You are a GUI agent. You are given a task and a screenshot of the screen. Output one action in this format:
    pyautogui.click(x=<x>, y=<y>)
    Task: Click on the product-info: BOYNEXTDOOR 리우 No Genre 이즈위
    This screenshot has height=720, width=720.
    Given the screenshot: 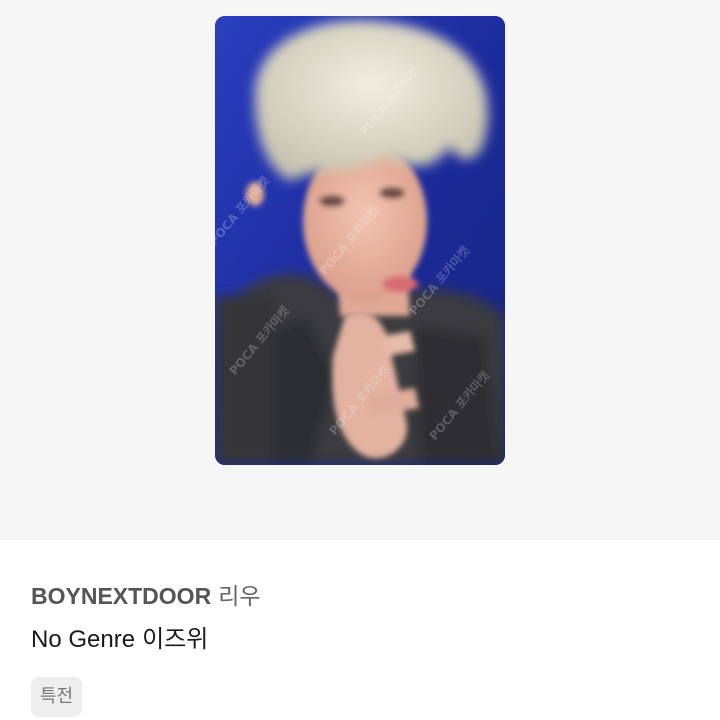 What is the action you would take?
    pyautogui.click(x=361, y=618)
    